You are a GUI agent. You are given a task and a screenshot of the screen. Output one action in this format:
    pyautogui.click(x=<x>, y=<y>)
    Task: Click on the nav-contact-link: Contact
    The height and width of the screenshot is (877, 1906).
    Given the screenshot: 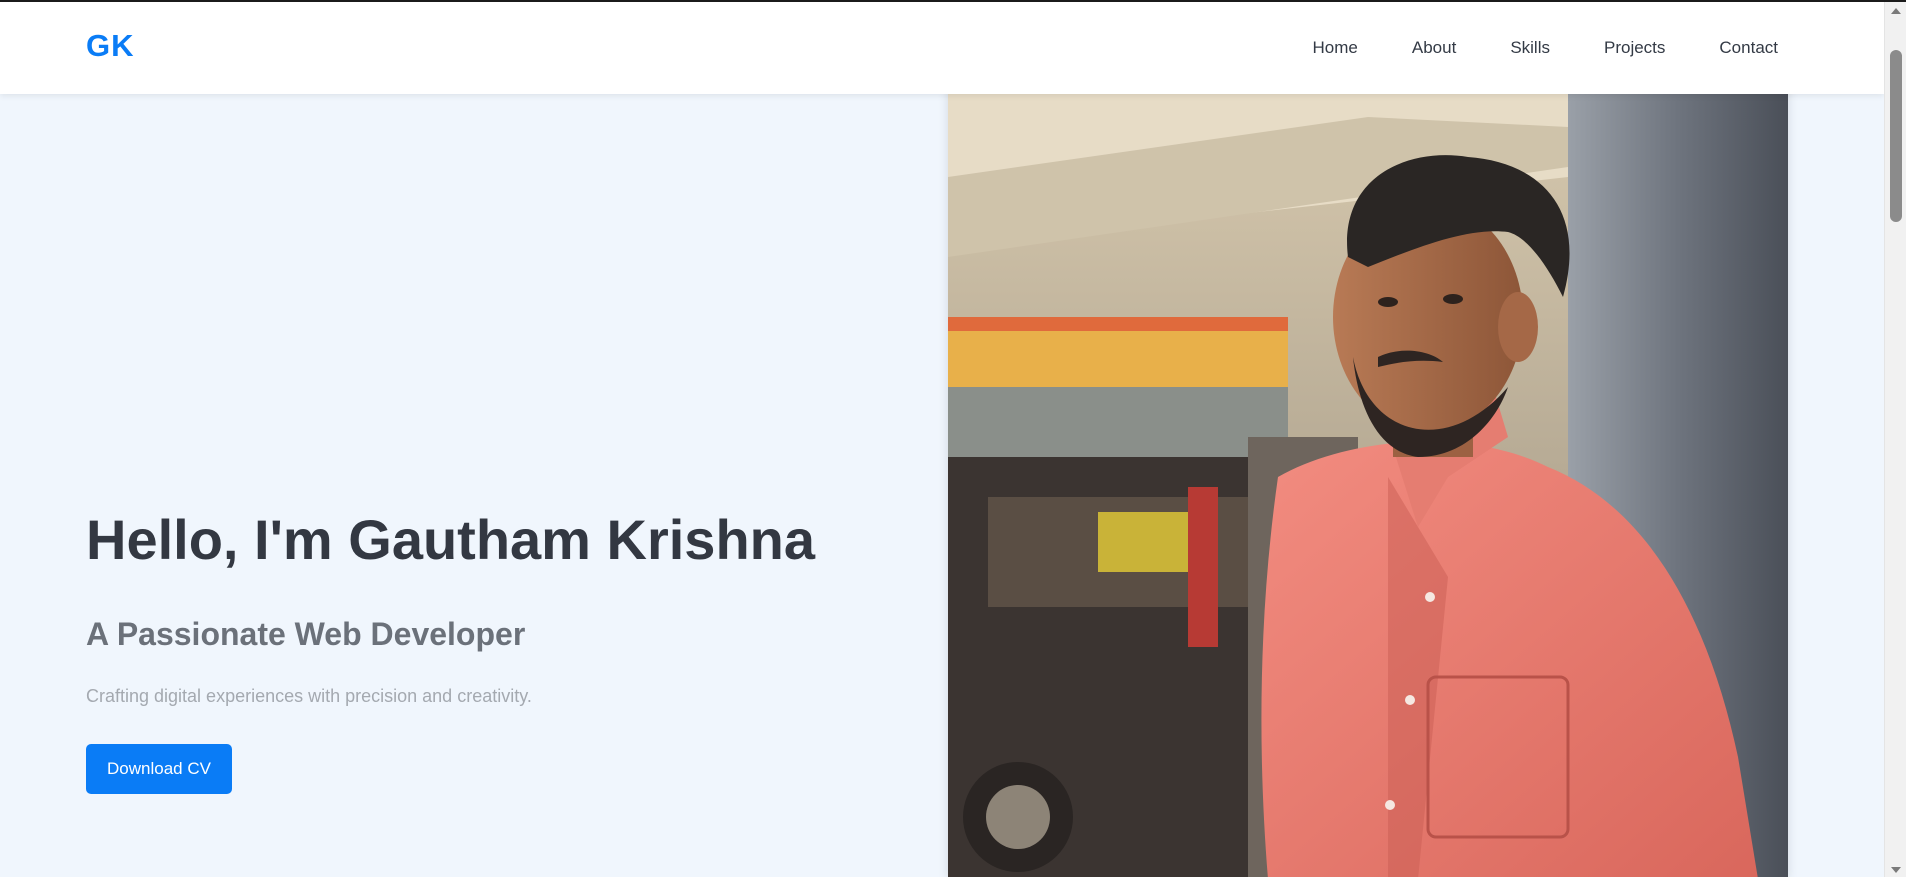 What is the action you would take?
    pyautogui.click(x=1748, y=48)
    